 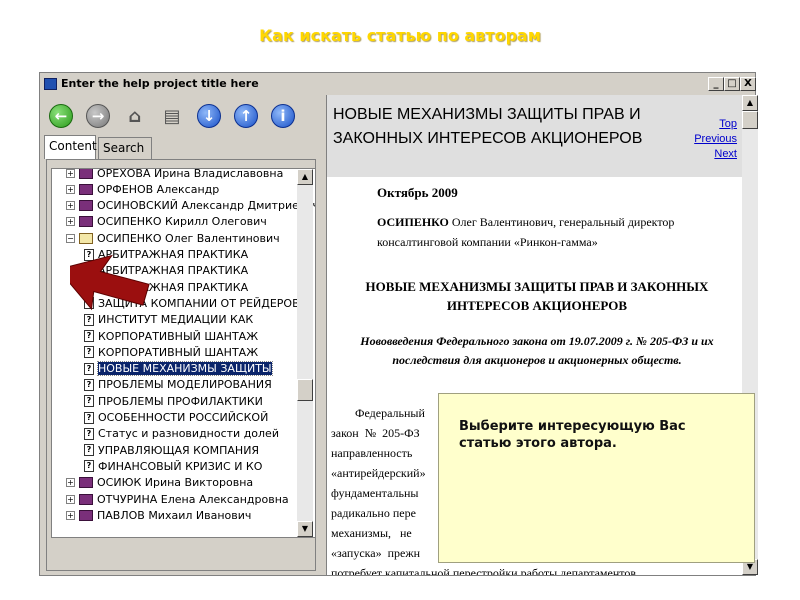 What do you see at coordinates (305, 353) in the screenshot?
I see `tree-scrollbar: ▲ ▼` at bounding box center [305, 353].